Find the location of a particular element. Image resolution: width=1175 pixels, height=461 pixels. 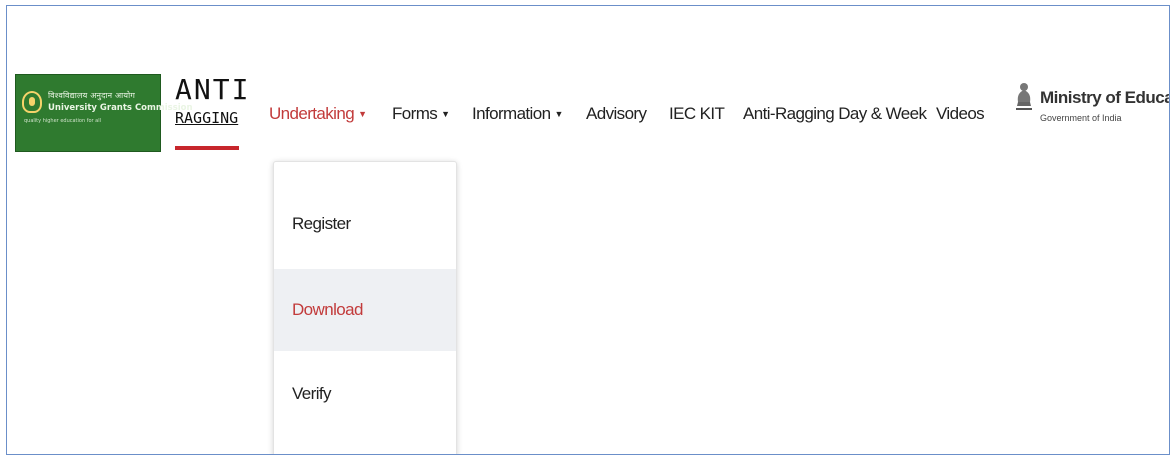

nav-item-label: IEC KIT is located at coordinates (697, 113).